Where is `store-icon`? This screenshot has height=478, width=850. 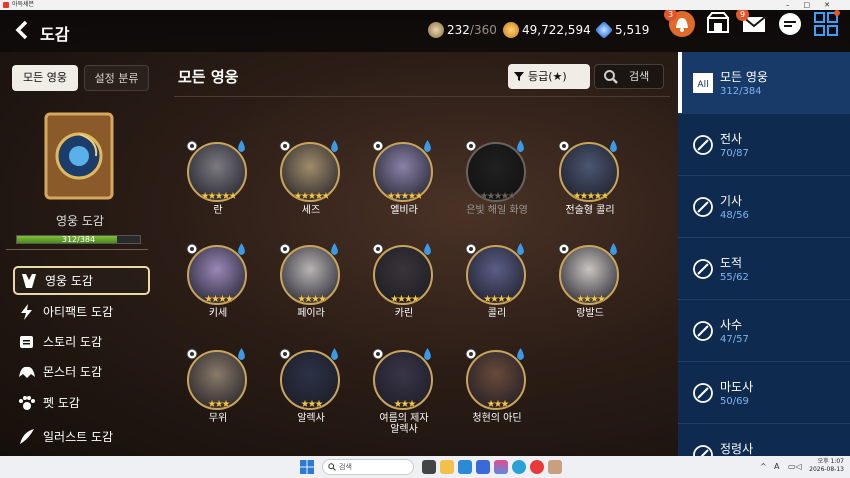
store-icon is located at coordinates (465, 467).